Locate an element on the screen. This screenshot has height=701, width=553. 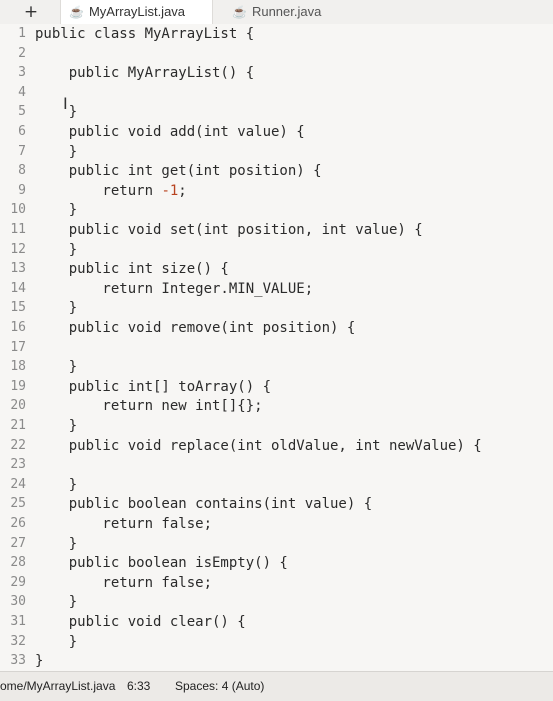
code-line: 29 return false; is located at coordinates (276, 583).